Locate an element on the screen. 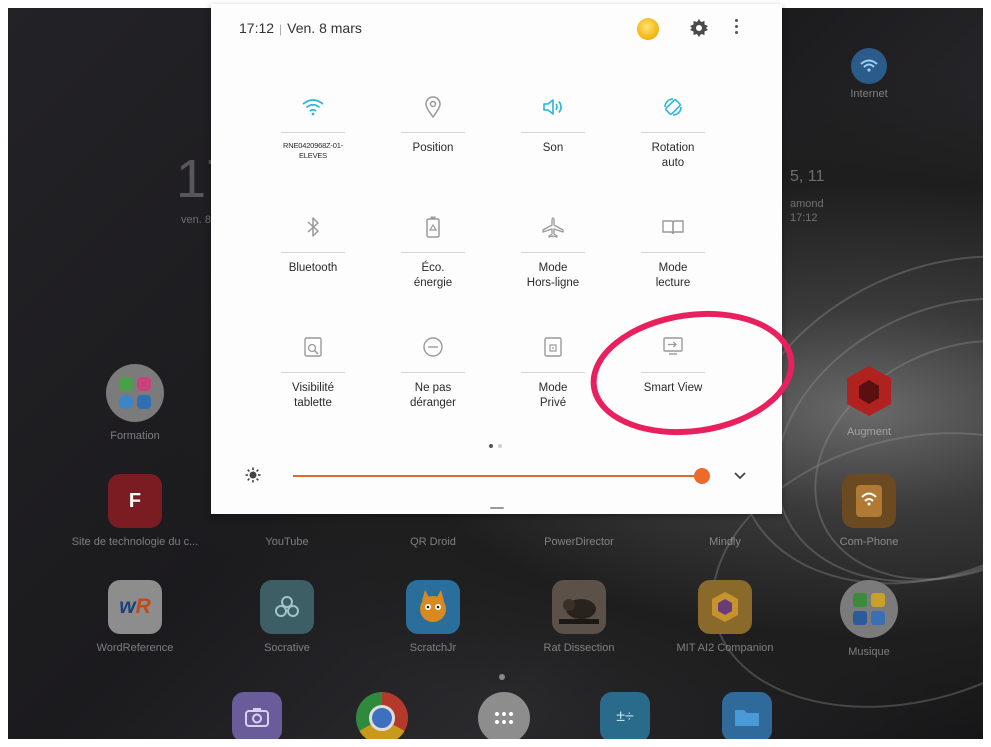  tile-label: RNE0420968Z-01- ELEVES is located at coordinates (313, 150).